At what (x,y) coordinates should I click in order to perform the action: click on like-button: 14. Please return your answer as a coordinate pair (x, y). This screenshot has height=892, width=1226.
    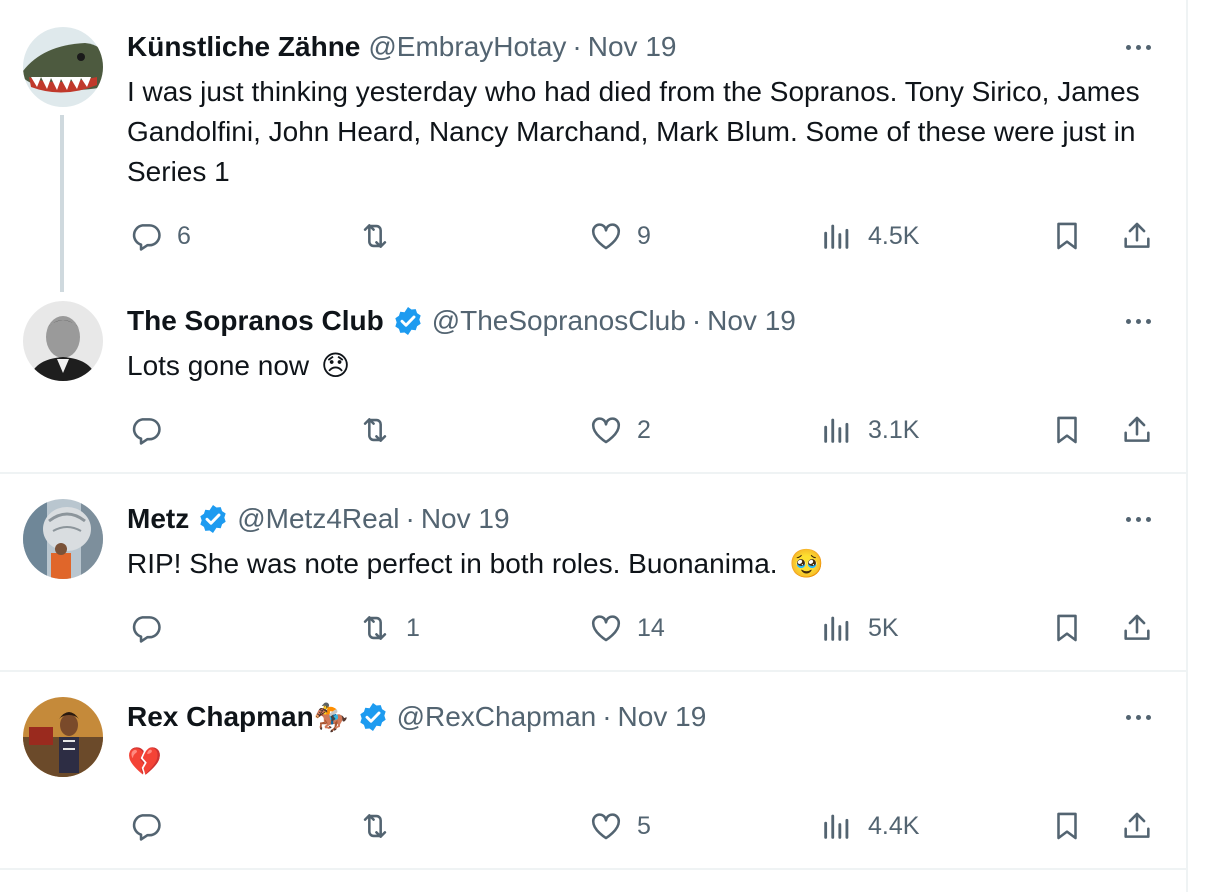
    Looking at the image, I should click on (627, 628).